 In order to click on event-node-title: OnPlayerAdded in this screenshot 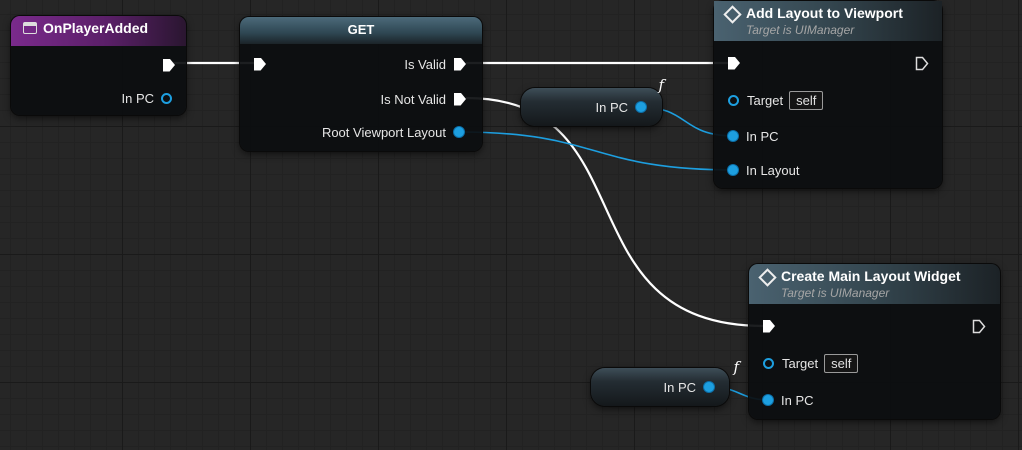, I will do `click(96, 28)`.